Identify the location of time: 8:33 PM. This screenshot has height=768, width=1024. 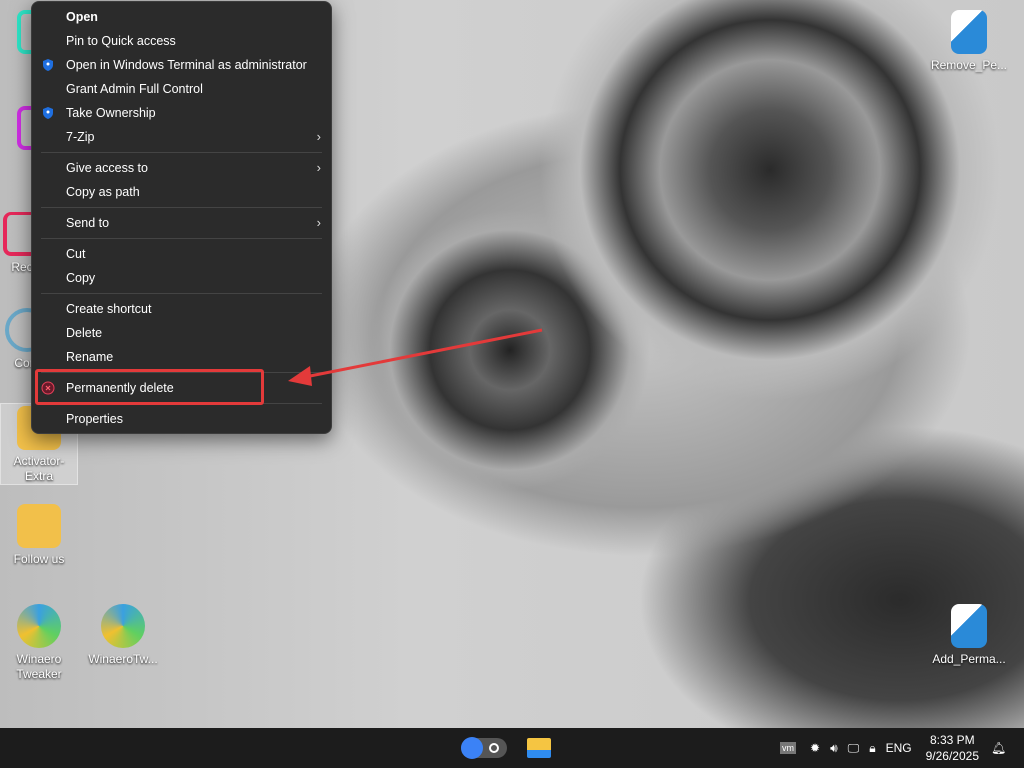
(952, 740).